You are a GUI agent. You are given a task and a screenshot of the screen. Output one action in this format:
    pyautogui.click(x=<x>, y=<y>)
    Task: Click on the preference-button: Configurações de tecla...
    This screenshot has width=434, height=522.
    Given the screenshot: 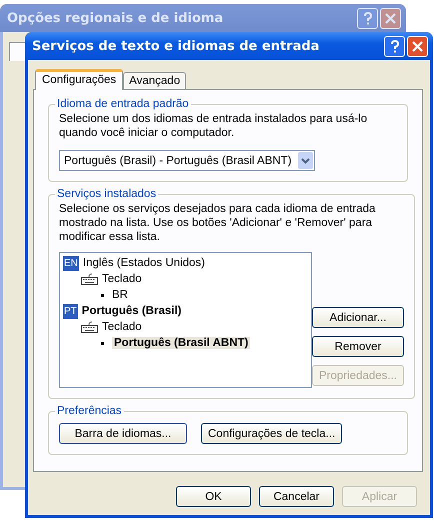 What is the action you would take?
    pyautogui.click(x=271, y=433)
    